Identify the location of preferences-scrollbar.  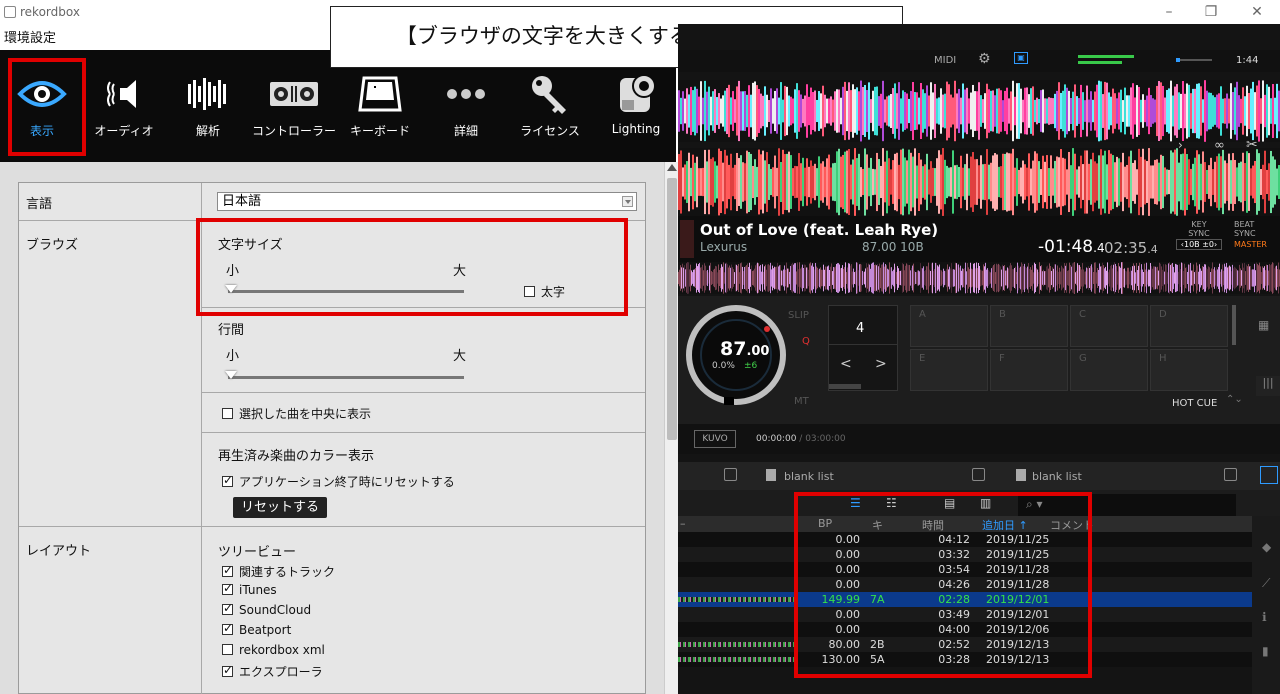
(671, 428).